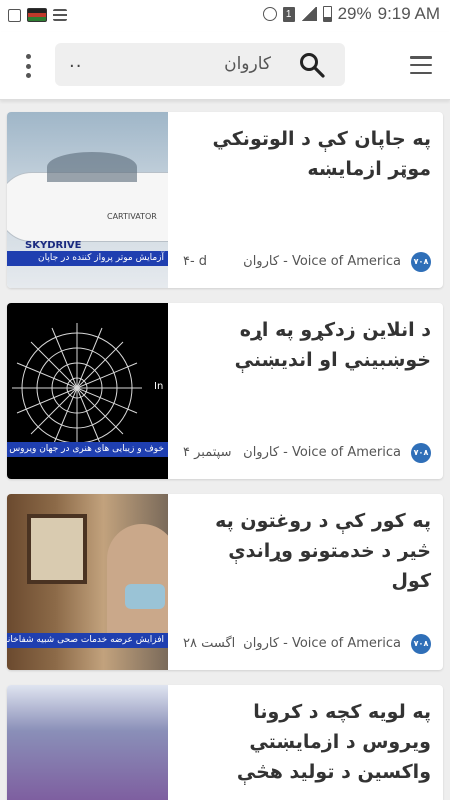 The image size is (450, 800). I want to click on flag-icon, so click(37, 15).